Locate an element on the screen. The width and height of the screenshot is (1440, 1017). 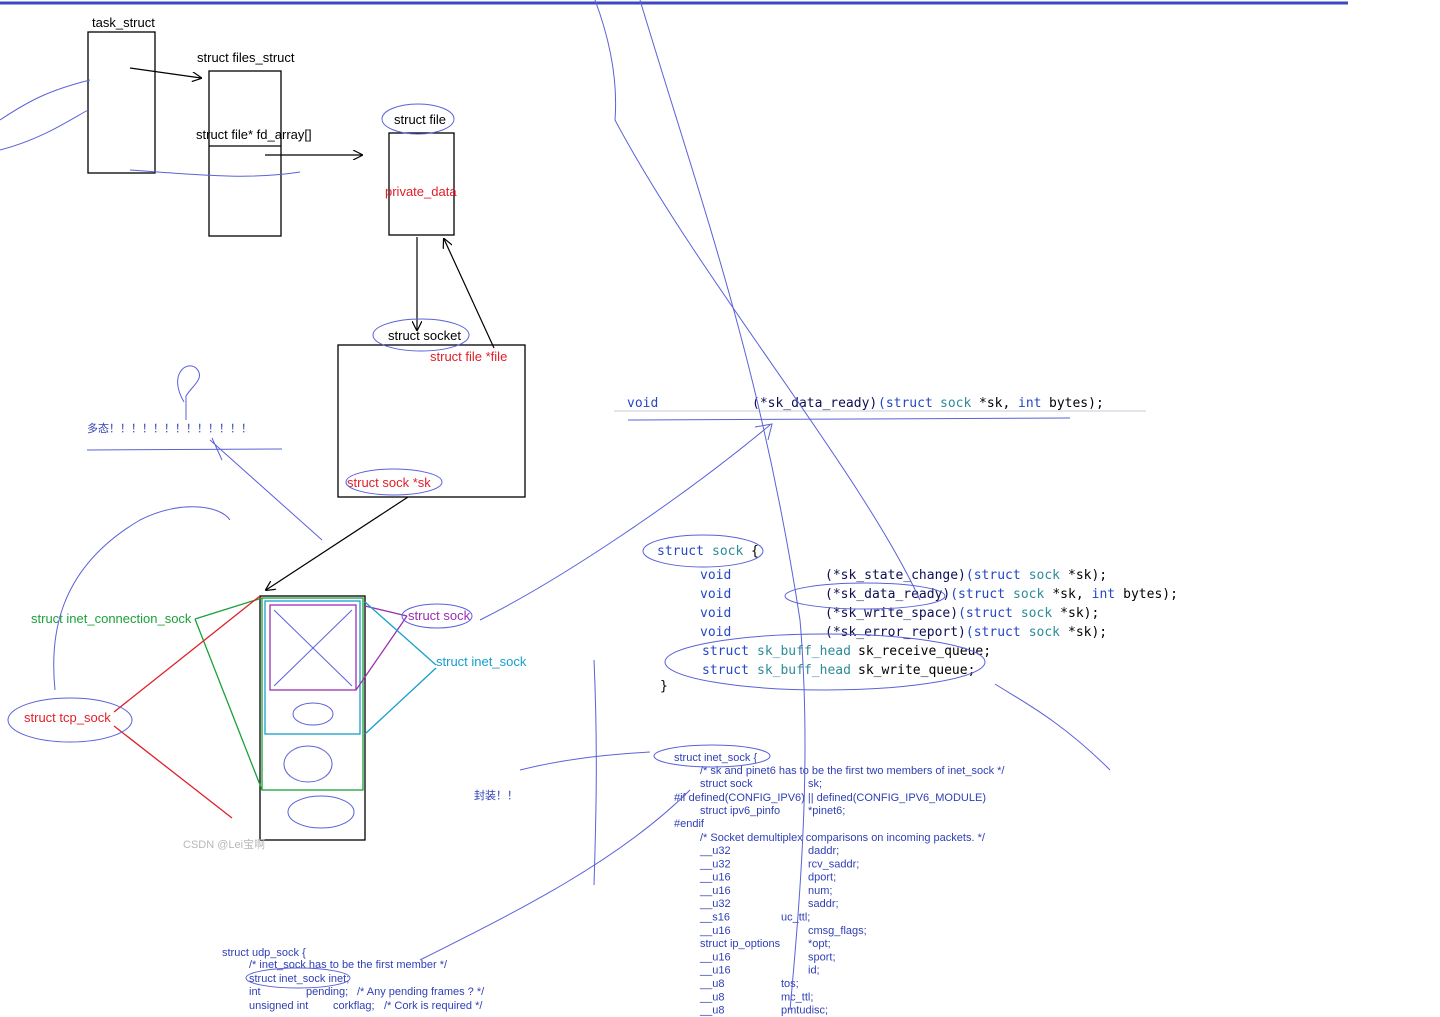
sock-field-args-tail: bytes); is located at coordinates (1150, 594).